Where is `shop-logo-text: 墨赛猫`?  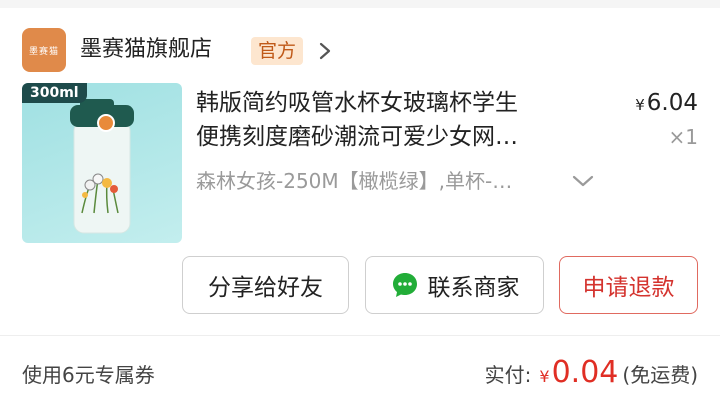 shop-logo-text: 墨赛猫 is located at coordinates (43, 51).